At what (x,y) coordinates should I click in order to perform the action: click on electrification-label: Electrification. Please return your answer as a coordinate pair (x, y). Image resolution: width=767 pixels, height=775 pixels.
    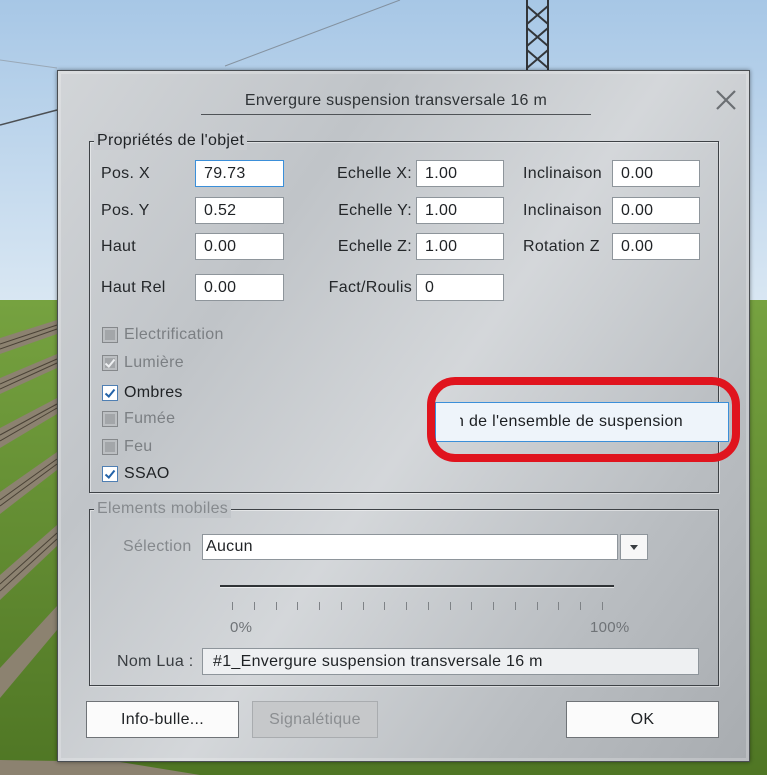
    Looking at the image, I should click on (174, 334).